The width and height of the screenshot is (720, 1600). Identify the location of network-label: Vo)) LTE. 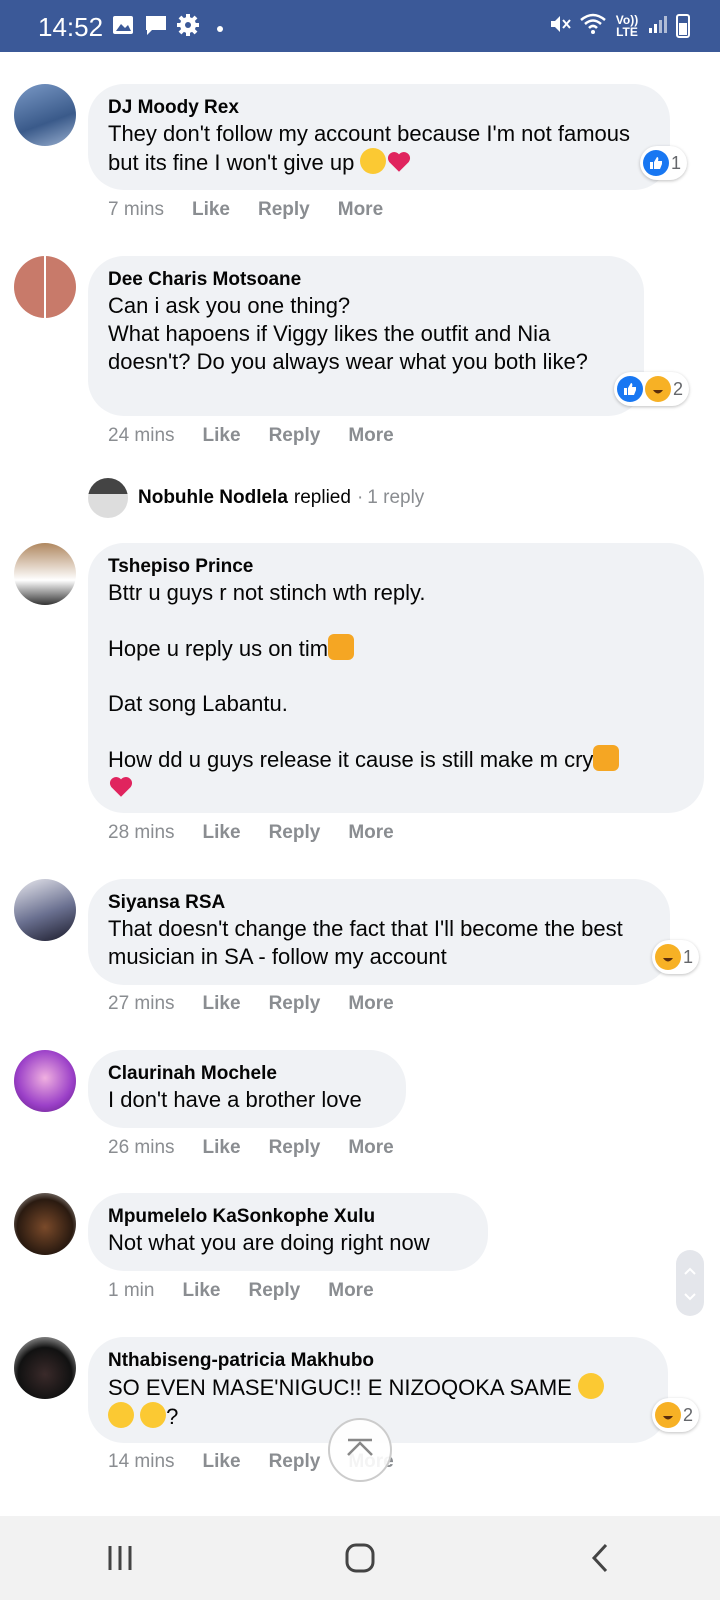
(627, 25).